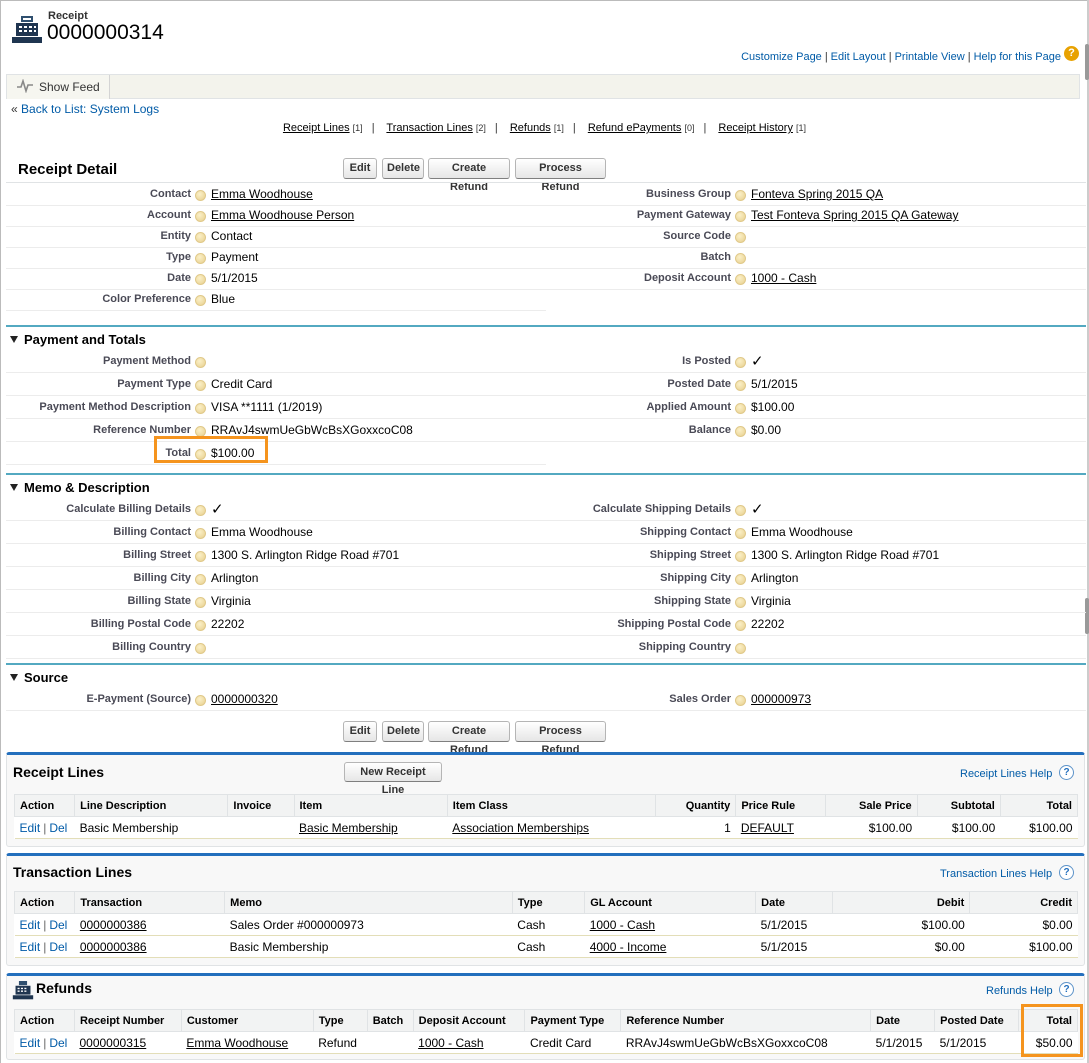 The image size is (1089, 1063). What do you see at coordinates (403, 168) in the screenshot?
I see `delete-button: Delete` at bounding box center [403, 168].